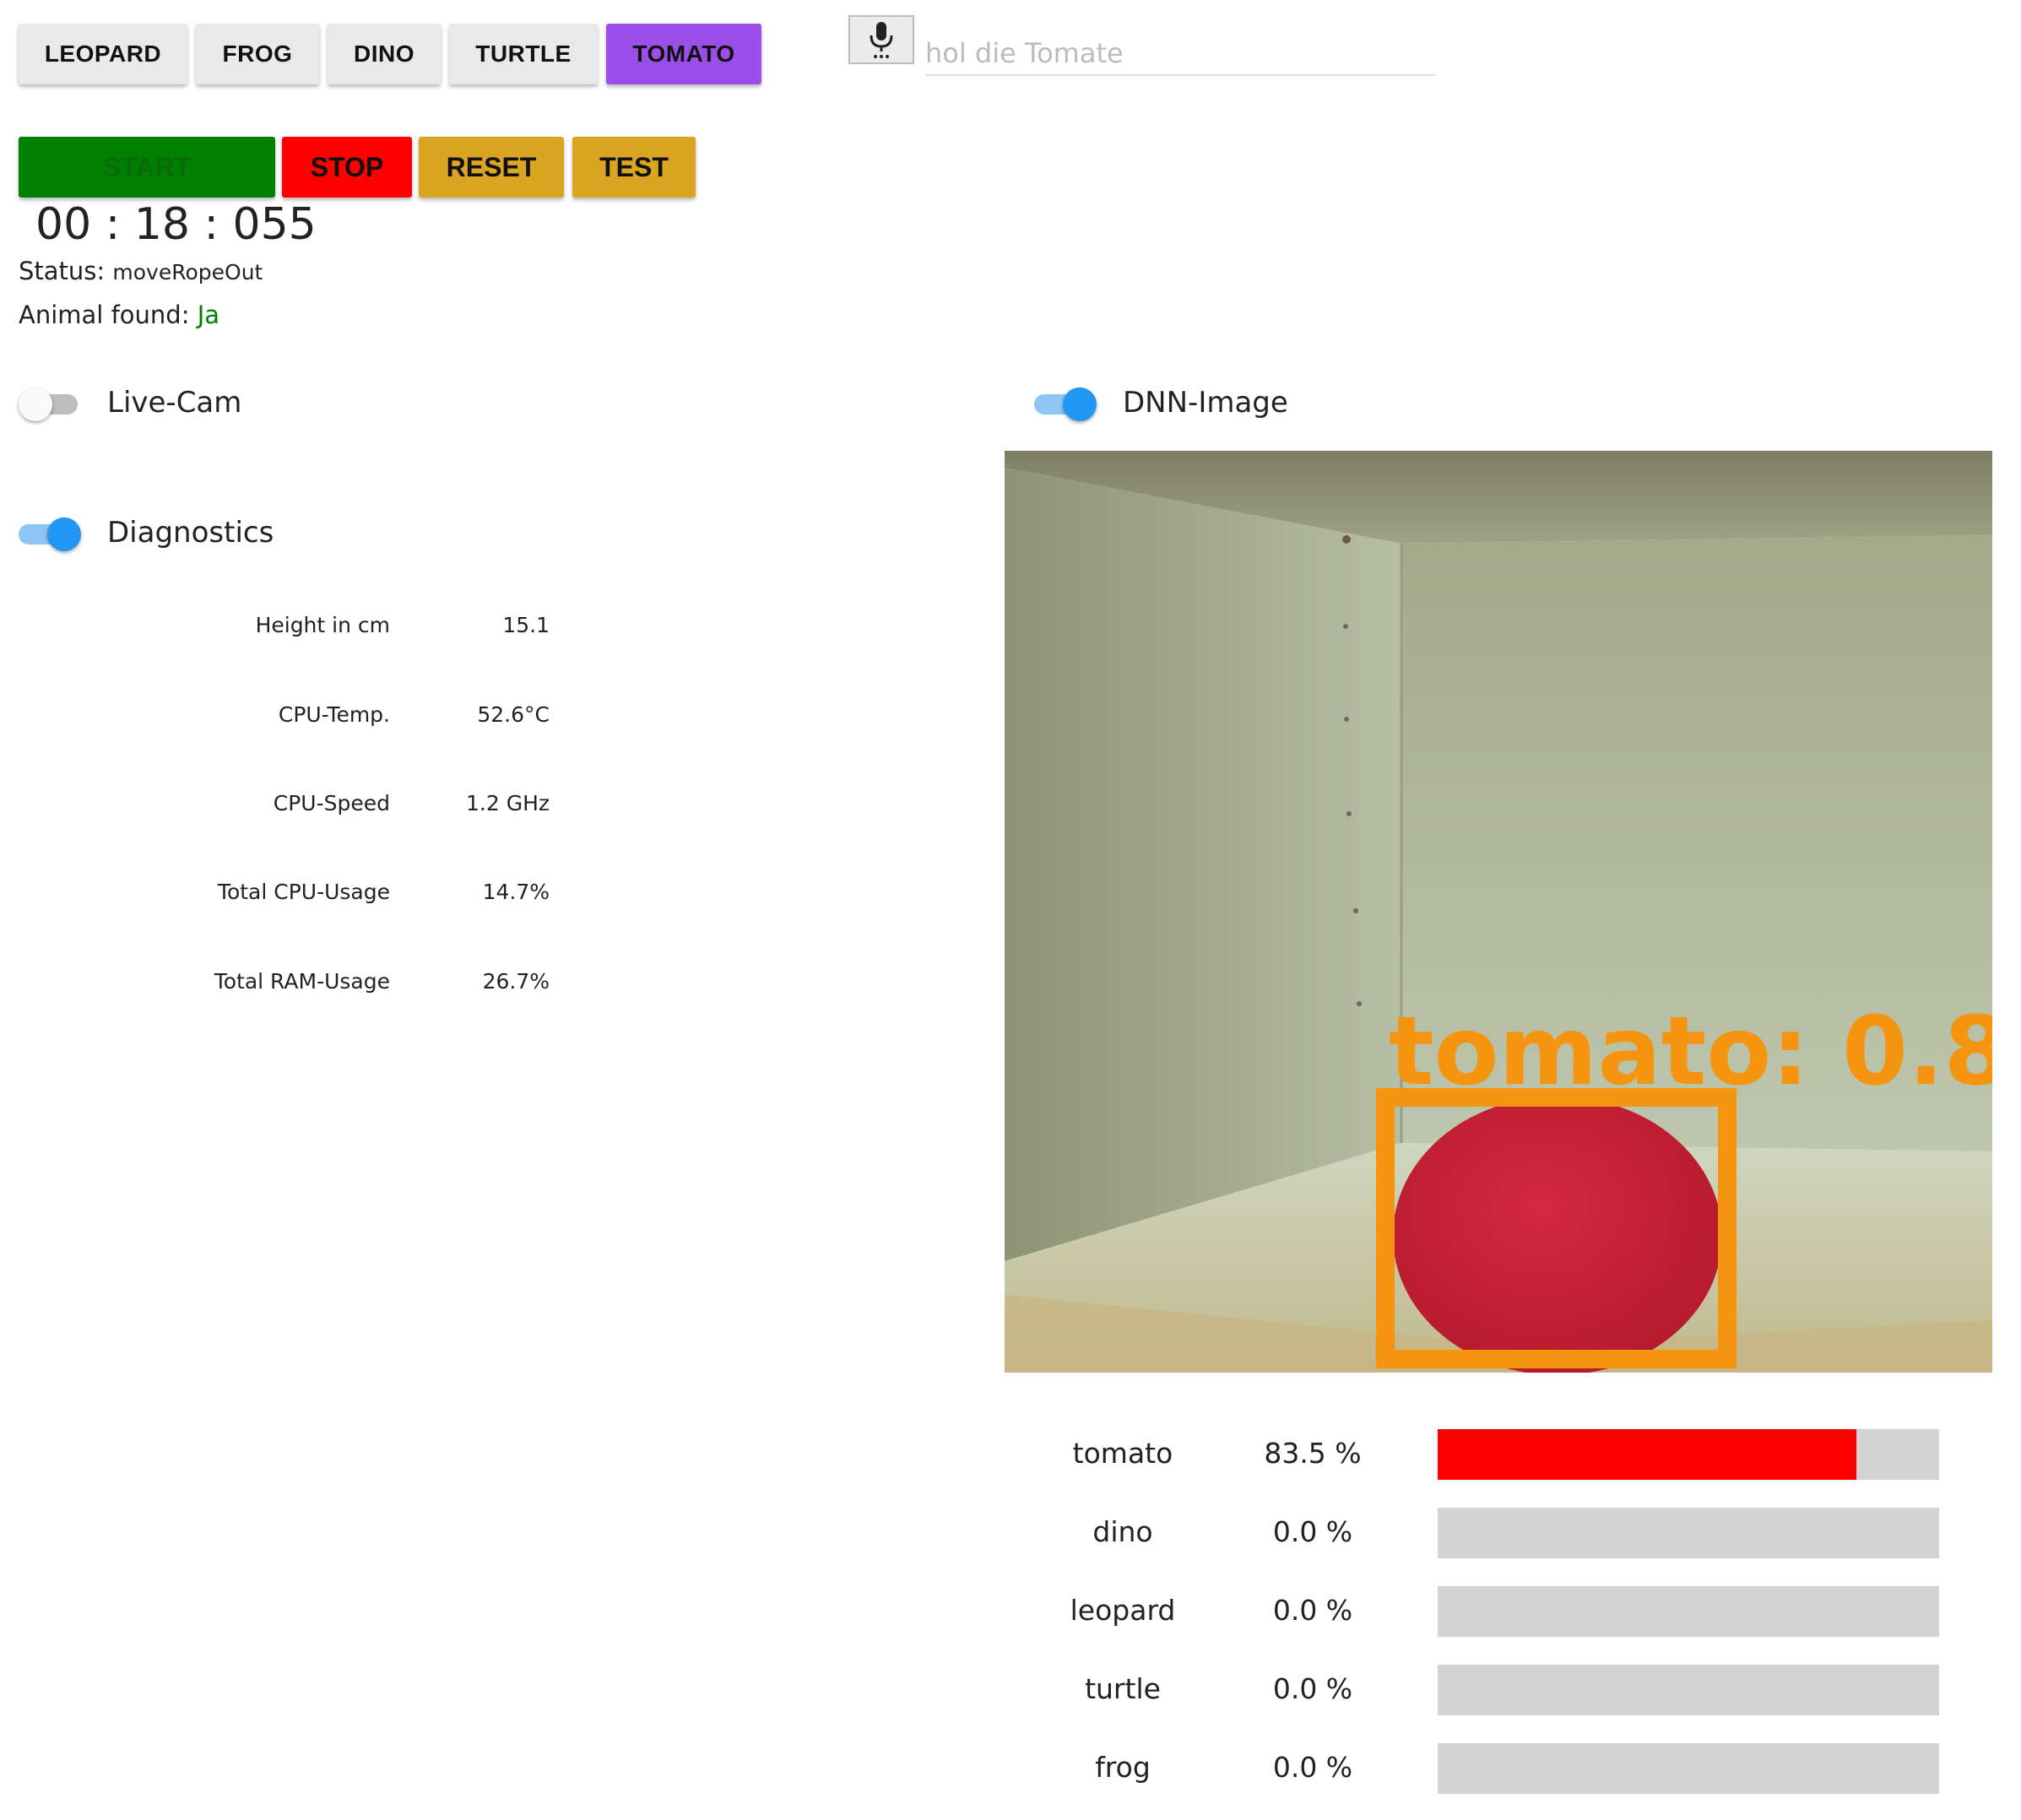 The image size is (2021, 1820). Describe the element at coordinates (331, 803) in the screenshot. I see `diag-label-cpu-speed: CPU-Speed` at that location.